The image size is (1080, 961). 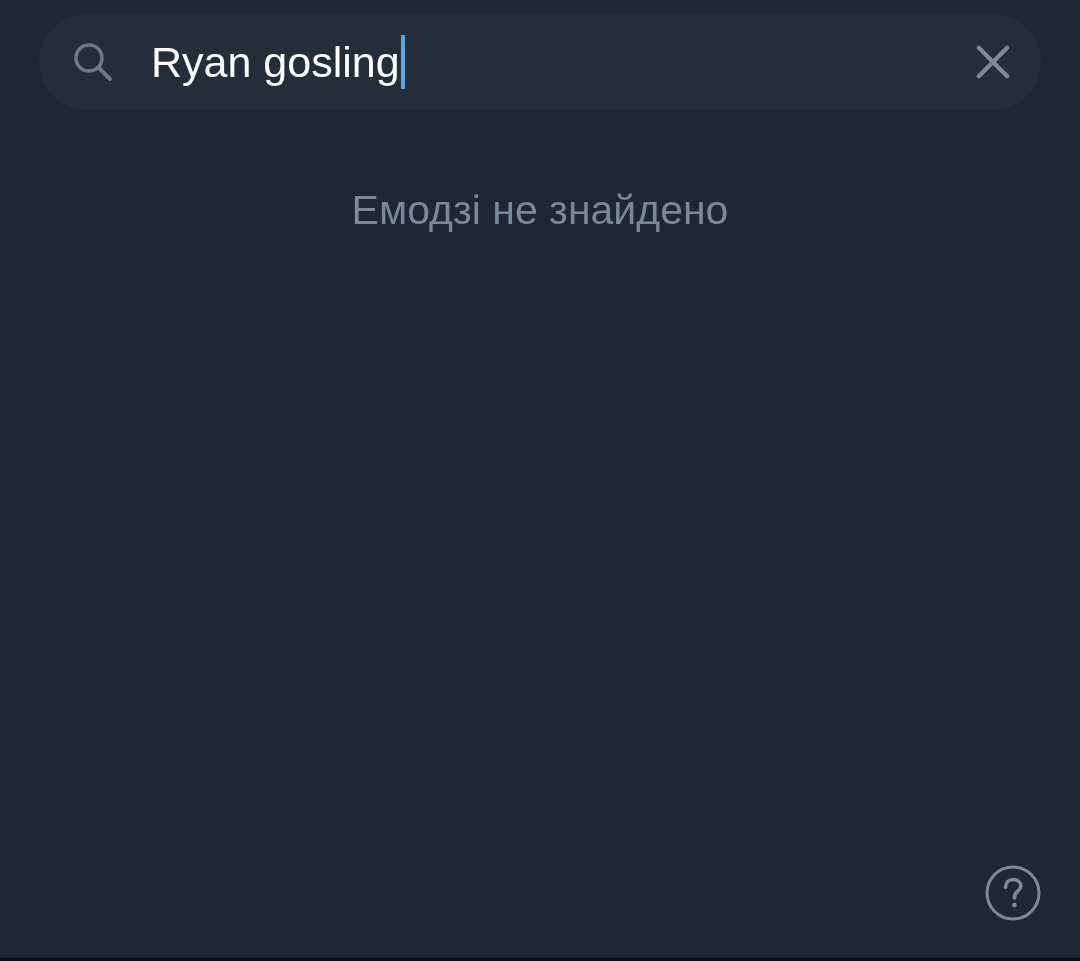 I want to click on search-field: Ryan gosling, so click(x=540, y=62).